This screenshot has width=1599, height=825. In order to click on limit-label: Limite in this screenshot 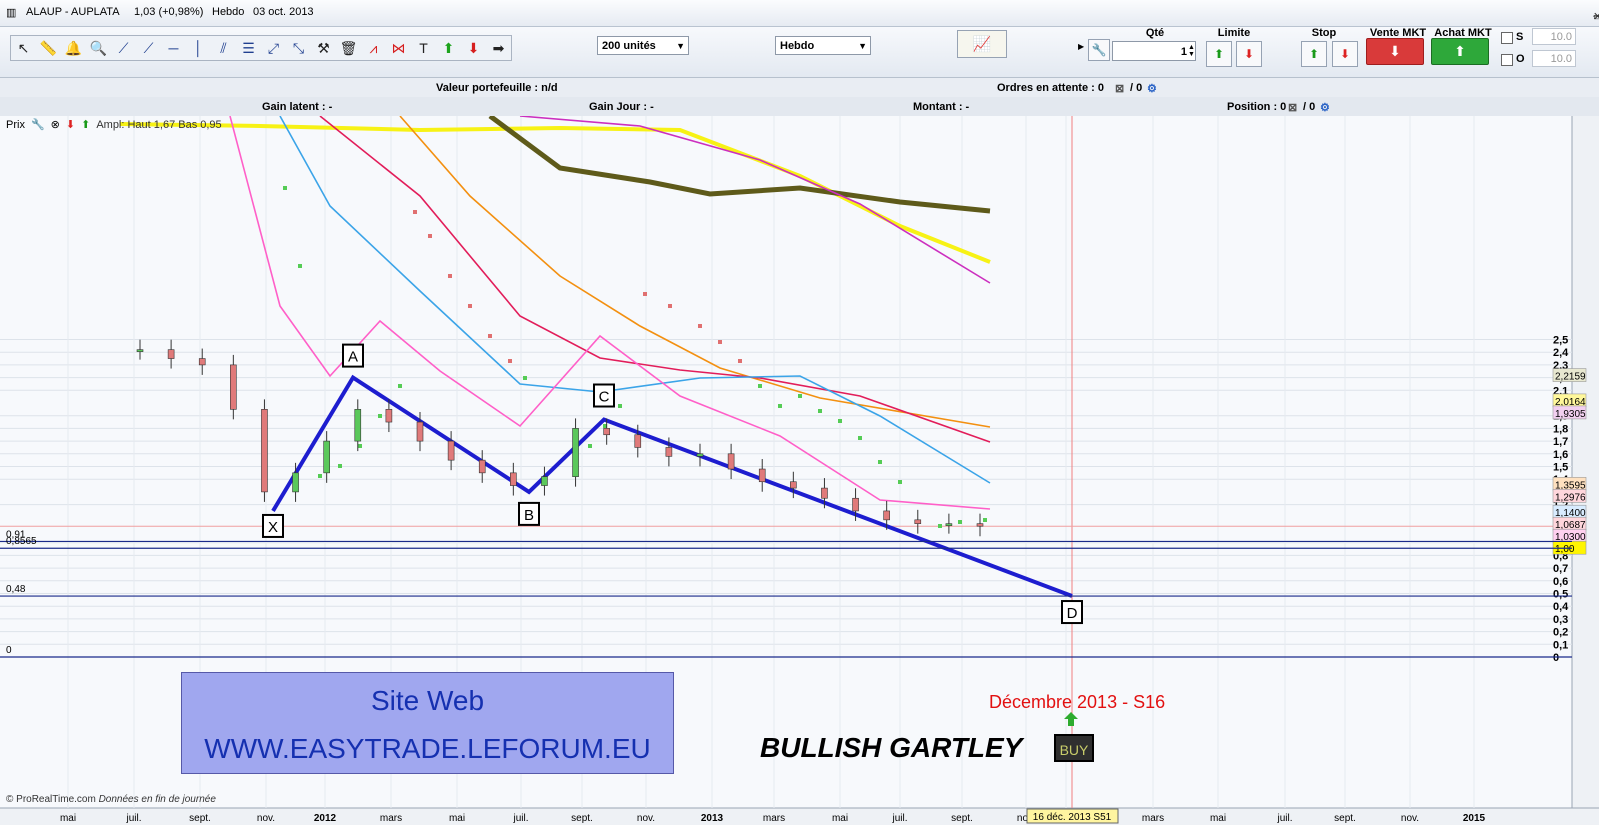, I will do `click(1234, 33)`.